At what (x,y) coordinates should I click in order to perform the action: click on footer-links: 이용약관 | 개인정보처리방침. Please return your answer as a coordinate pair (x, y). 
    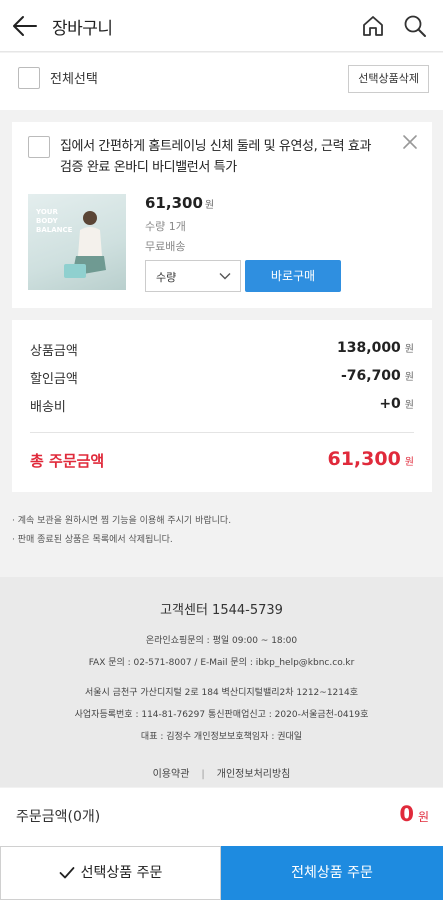
    Looking at the image, I should click on (221, 772).